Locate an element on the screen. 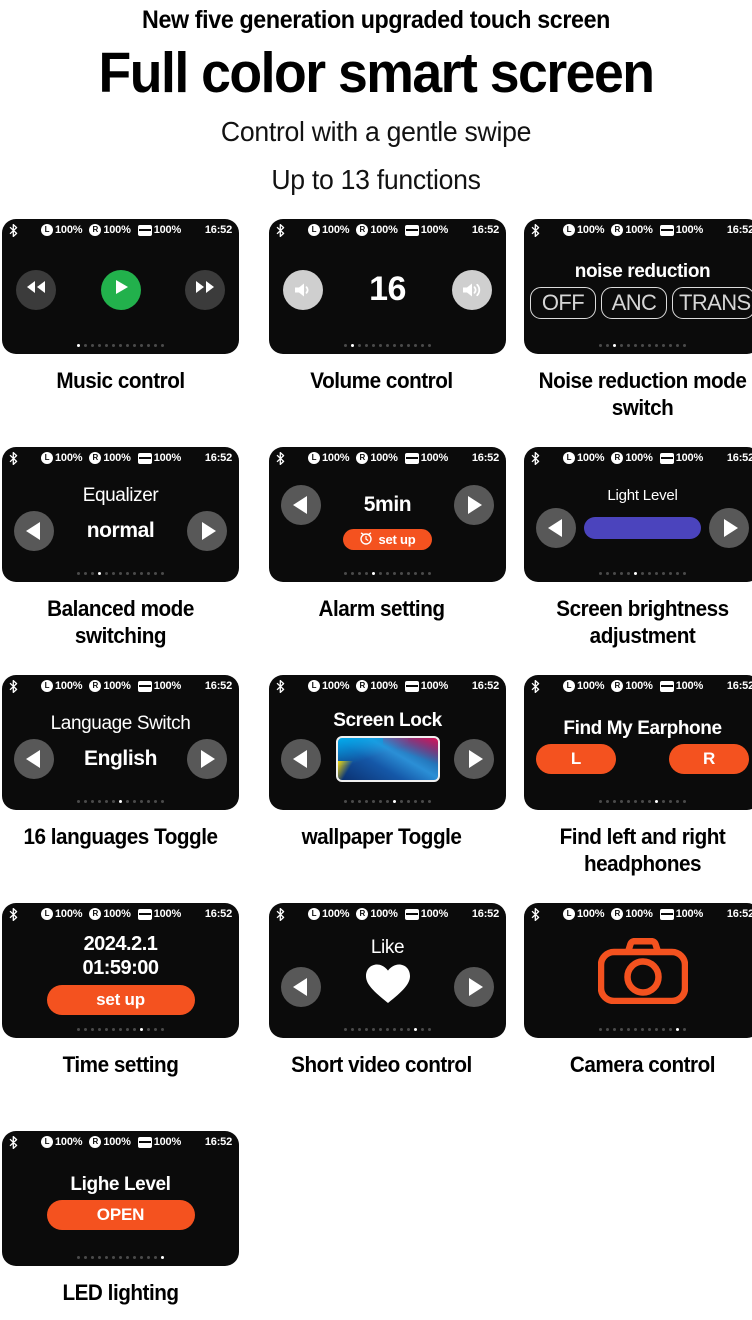 The width and height of the screenshot is (752, 1320). play-button is located at coordinates (120, 289).